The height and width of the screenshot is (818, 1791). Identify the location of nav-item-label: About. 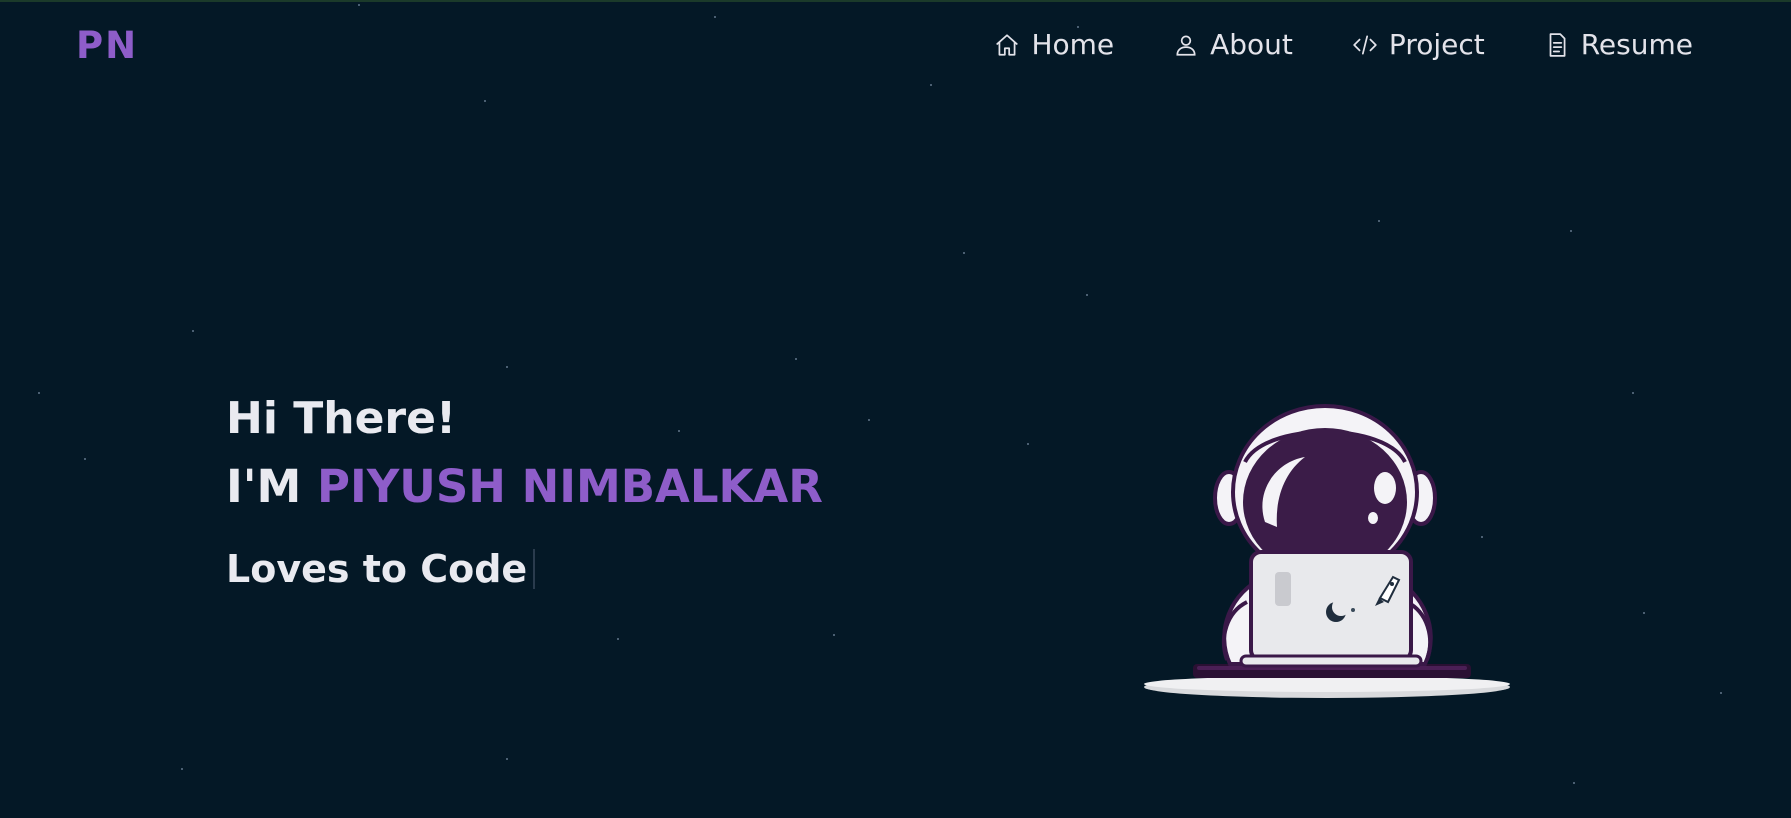
(1251, 44).